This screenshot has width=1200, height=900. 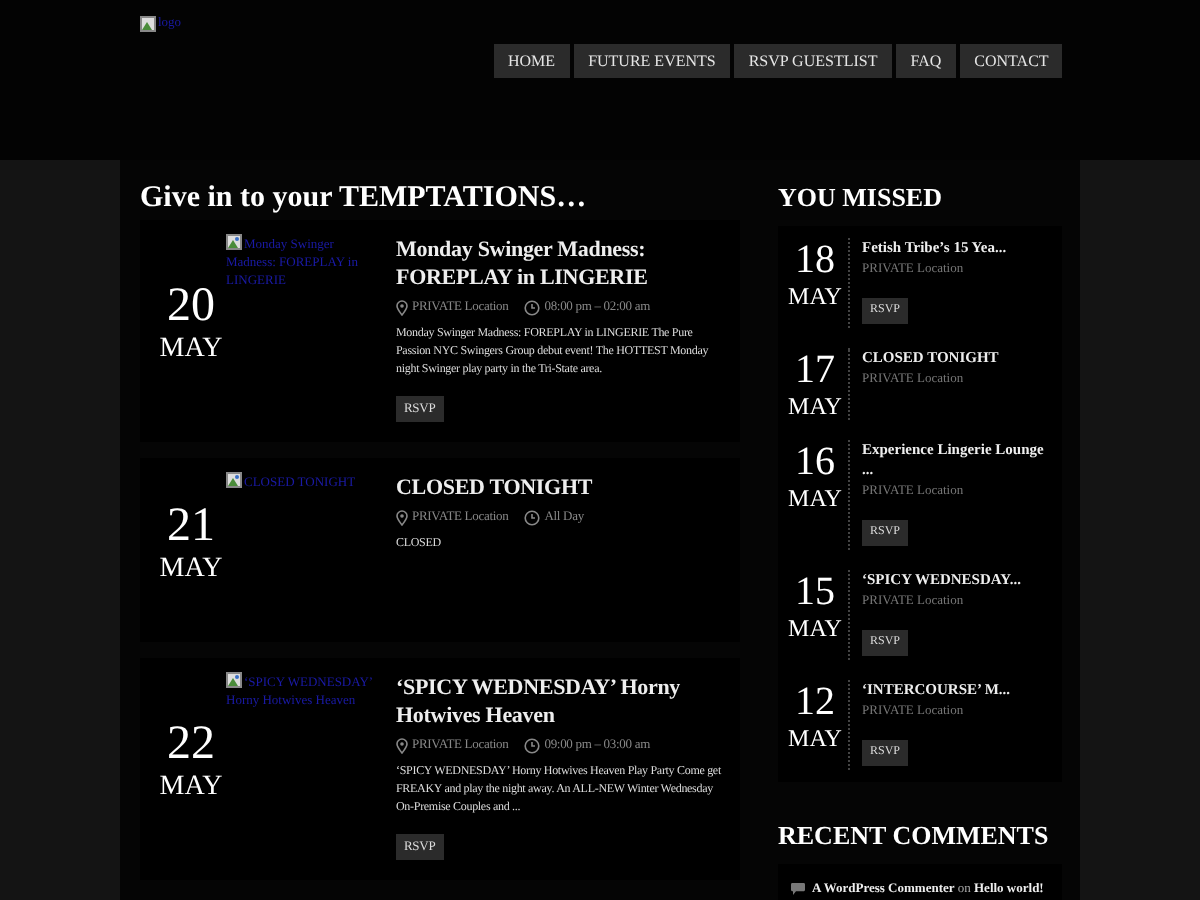 What do you see at coordinates (815, 260) in the screenshot?
I see `missed-day: 18` at bounding box center [815, 260].